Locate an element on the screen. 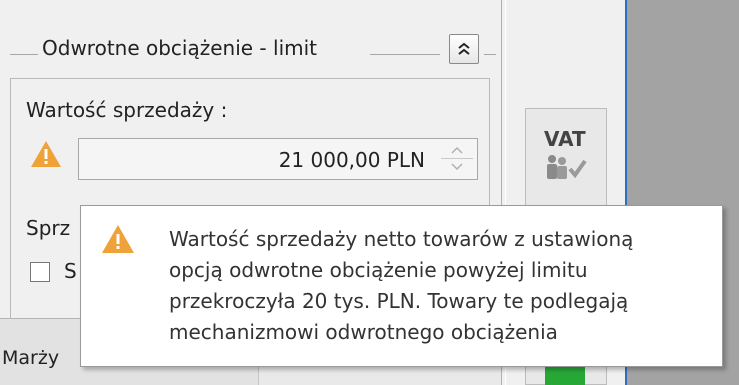  spin-down-button is located at coordinates (457, 167).